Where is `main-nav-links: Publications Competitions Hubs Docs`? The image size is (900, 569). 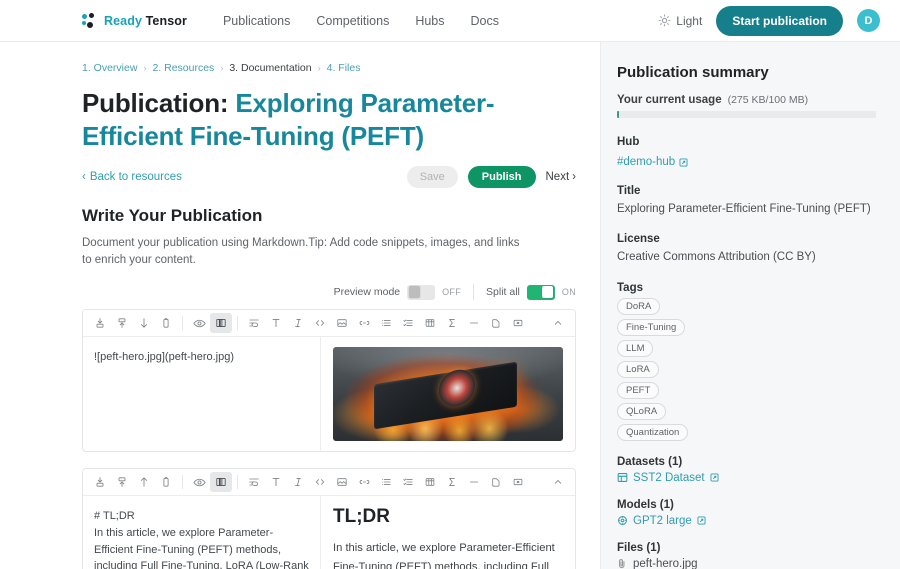
main-nav-links: Publications Competitions Hubs Docs is located at coordinates (361, 21).